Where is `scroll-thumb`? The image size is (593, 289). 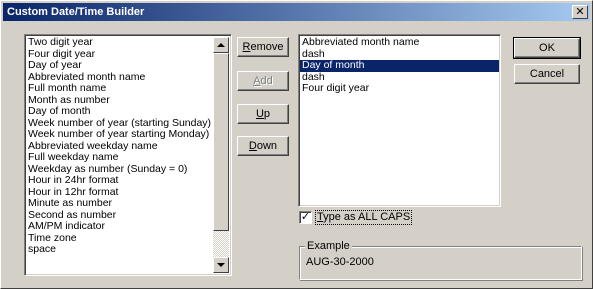
scroll-thumb is located at coordinates (221, 142).